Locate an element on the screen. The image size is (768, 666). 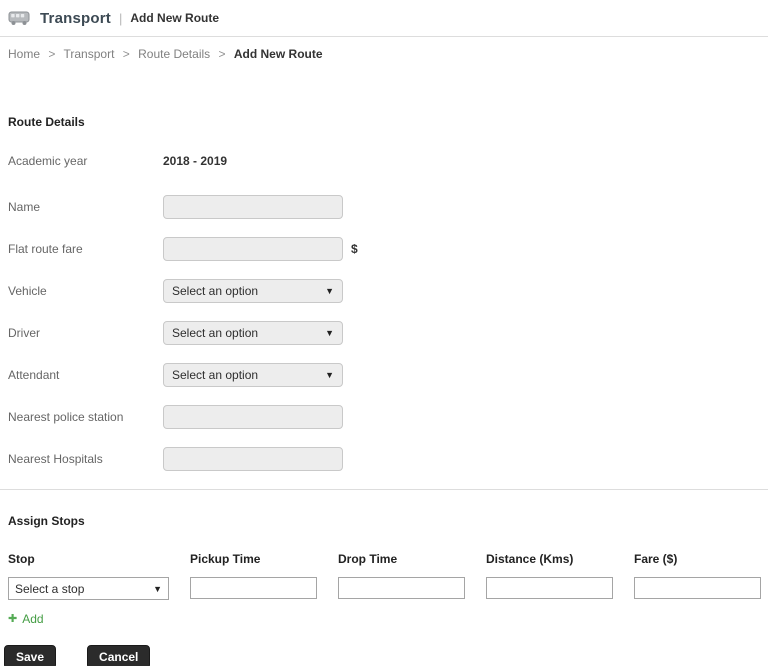
breadcrumb-current: Add New Route is located at coordinates (278, 54).